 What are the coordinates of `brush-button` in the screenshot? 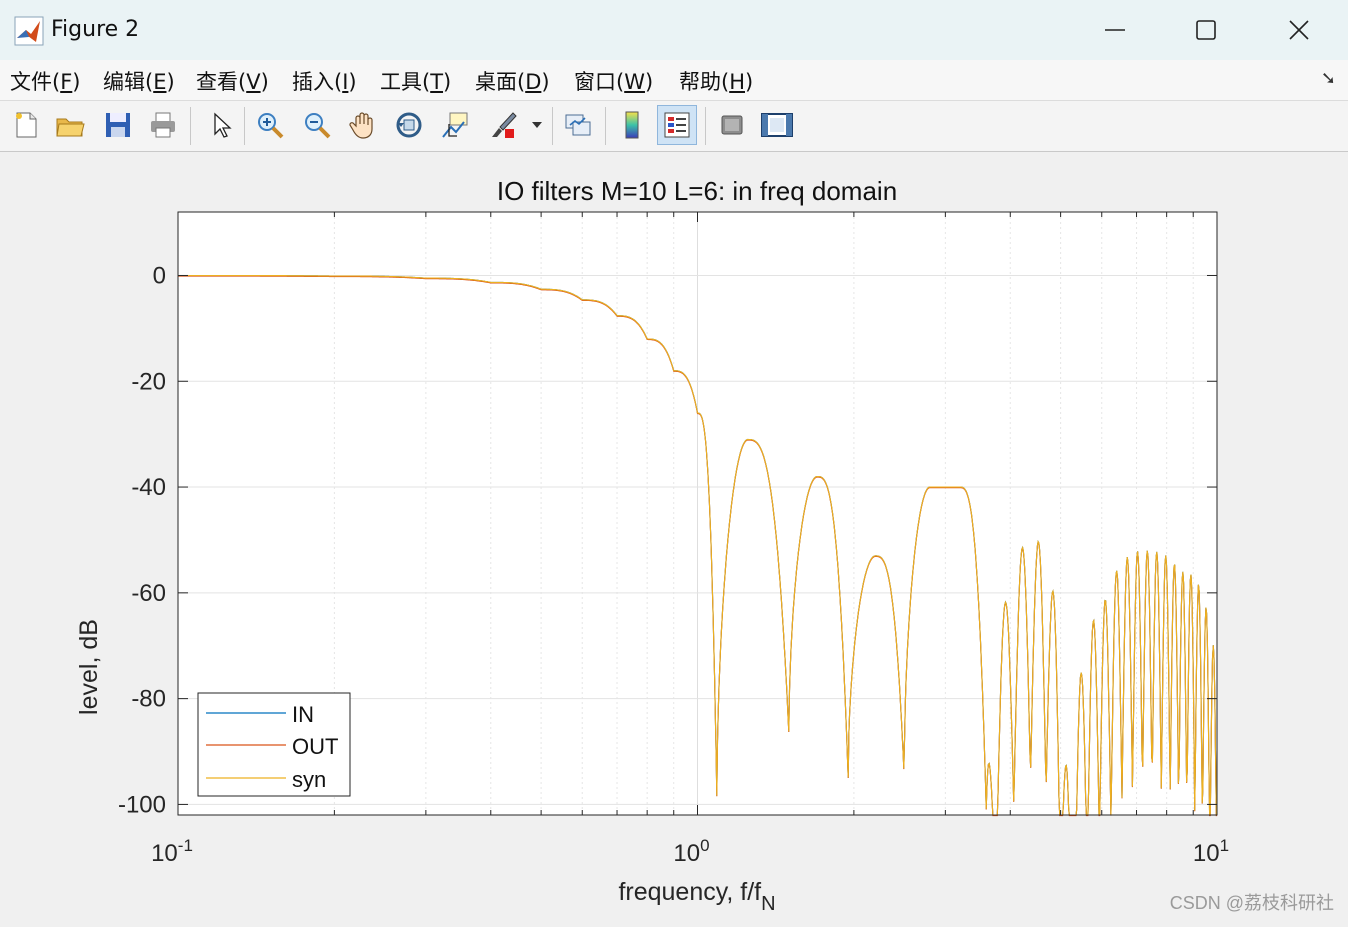 It's located at (503, 125).